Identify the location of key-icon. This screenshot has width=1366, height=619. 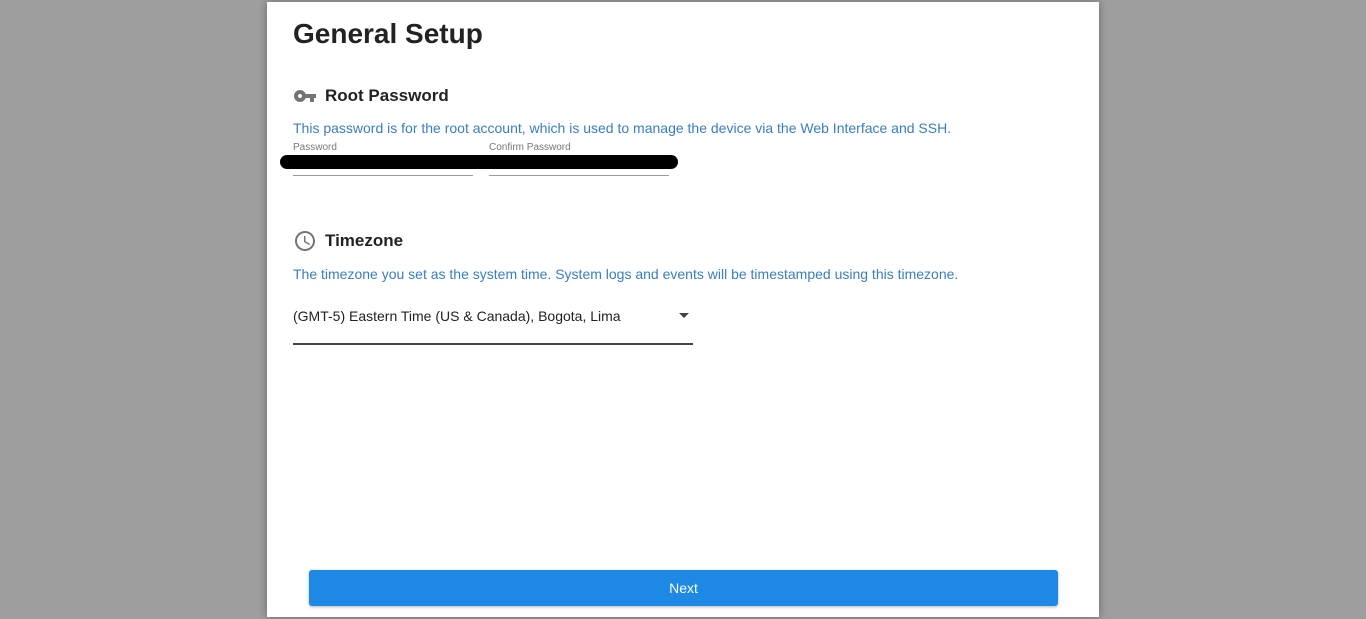
(305, 96).